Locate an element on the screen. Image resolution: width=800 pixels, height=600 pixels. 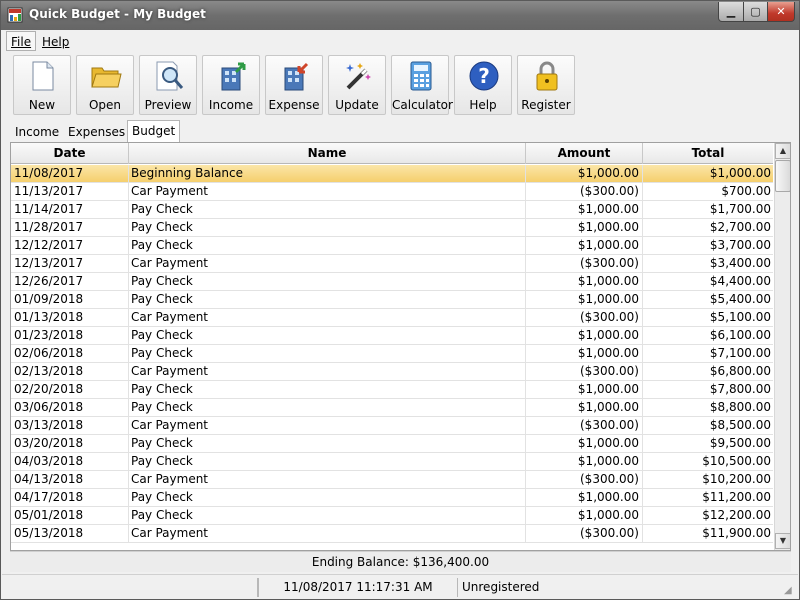
table-row: 04/17/2018 Pay Check $1,000.00 $11,200.00 is located at coordinates (392, 498).